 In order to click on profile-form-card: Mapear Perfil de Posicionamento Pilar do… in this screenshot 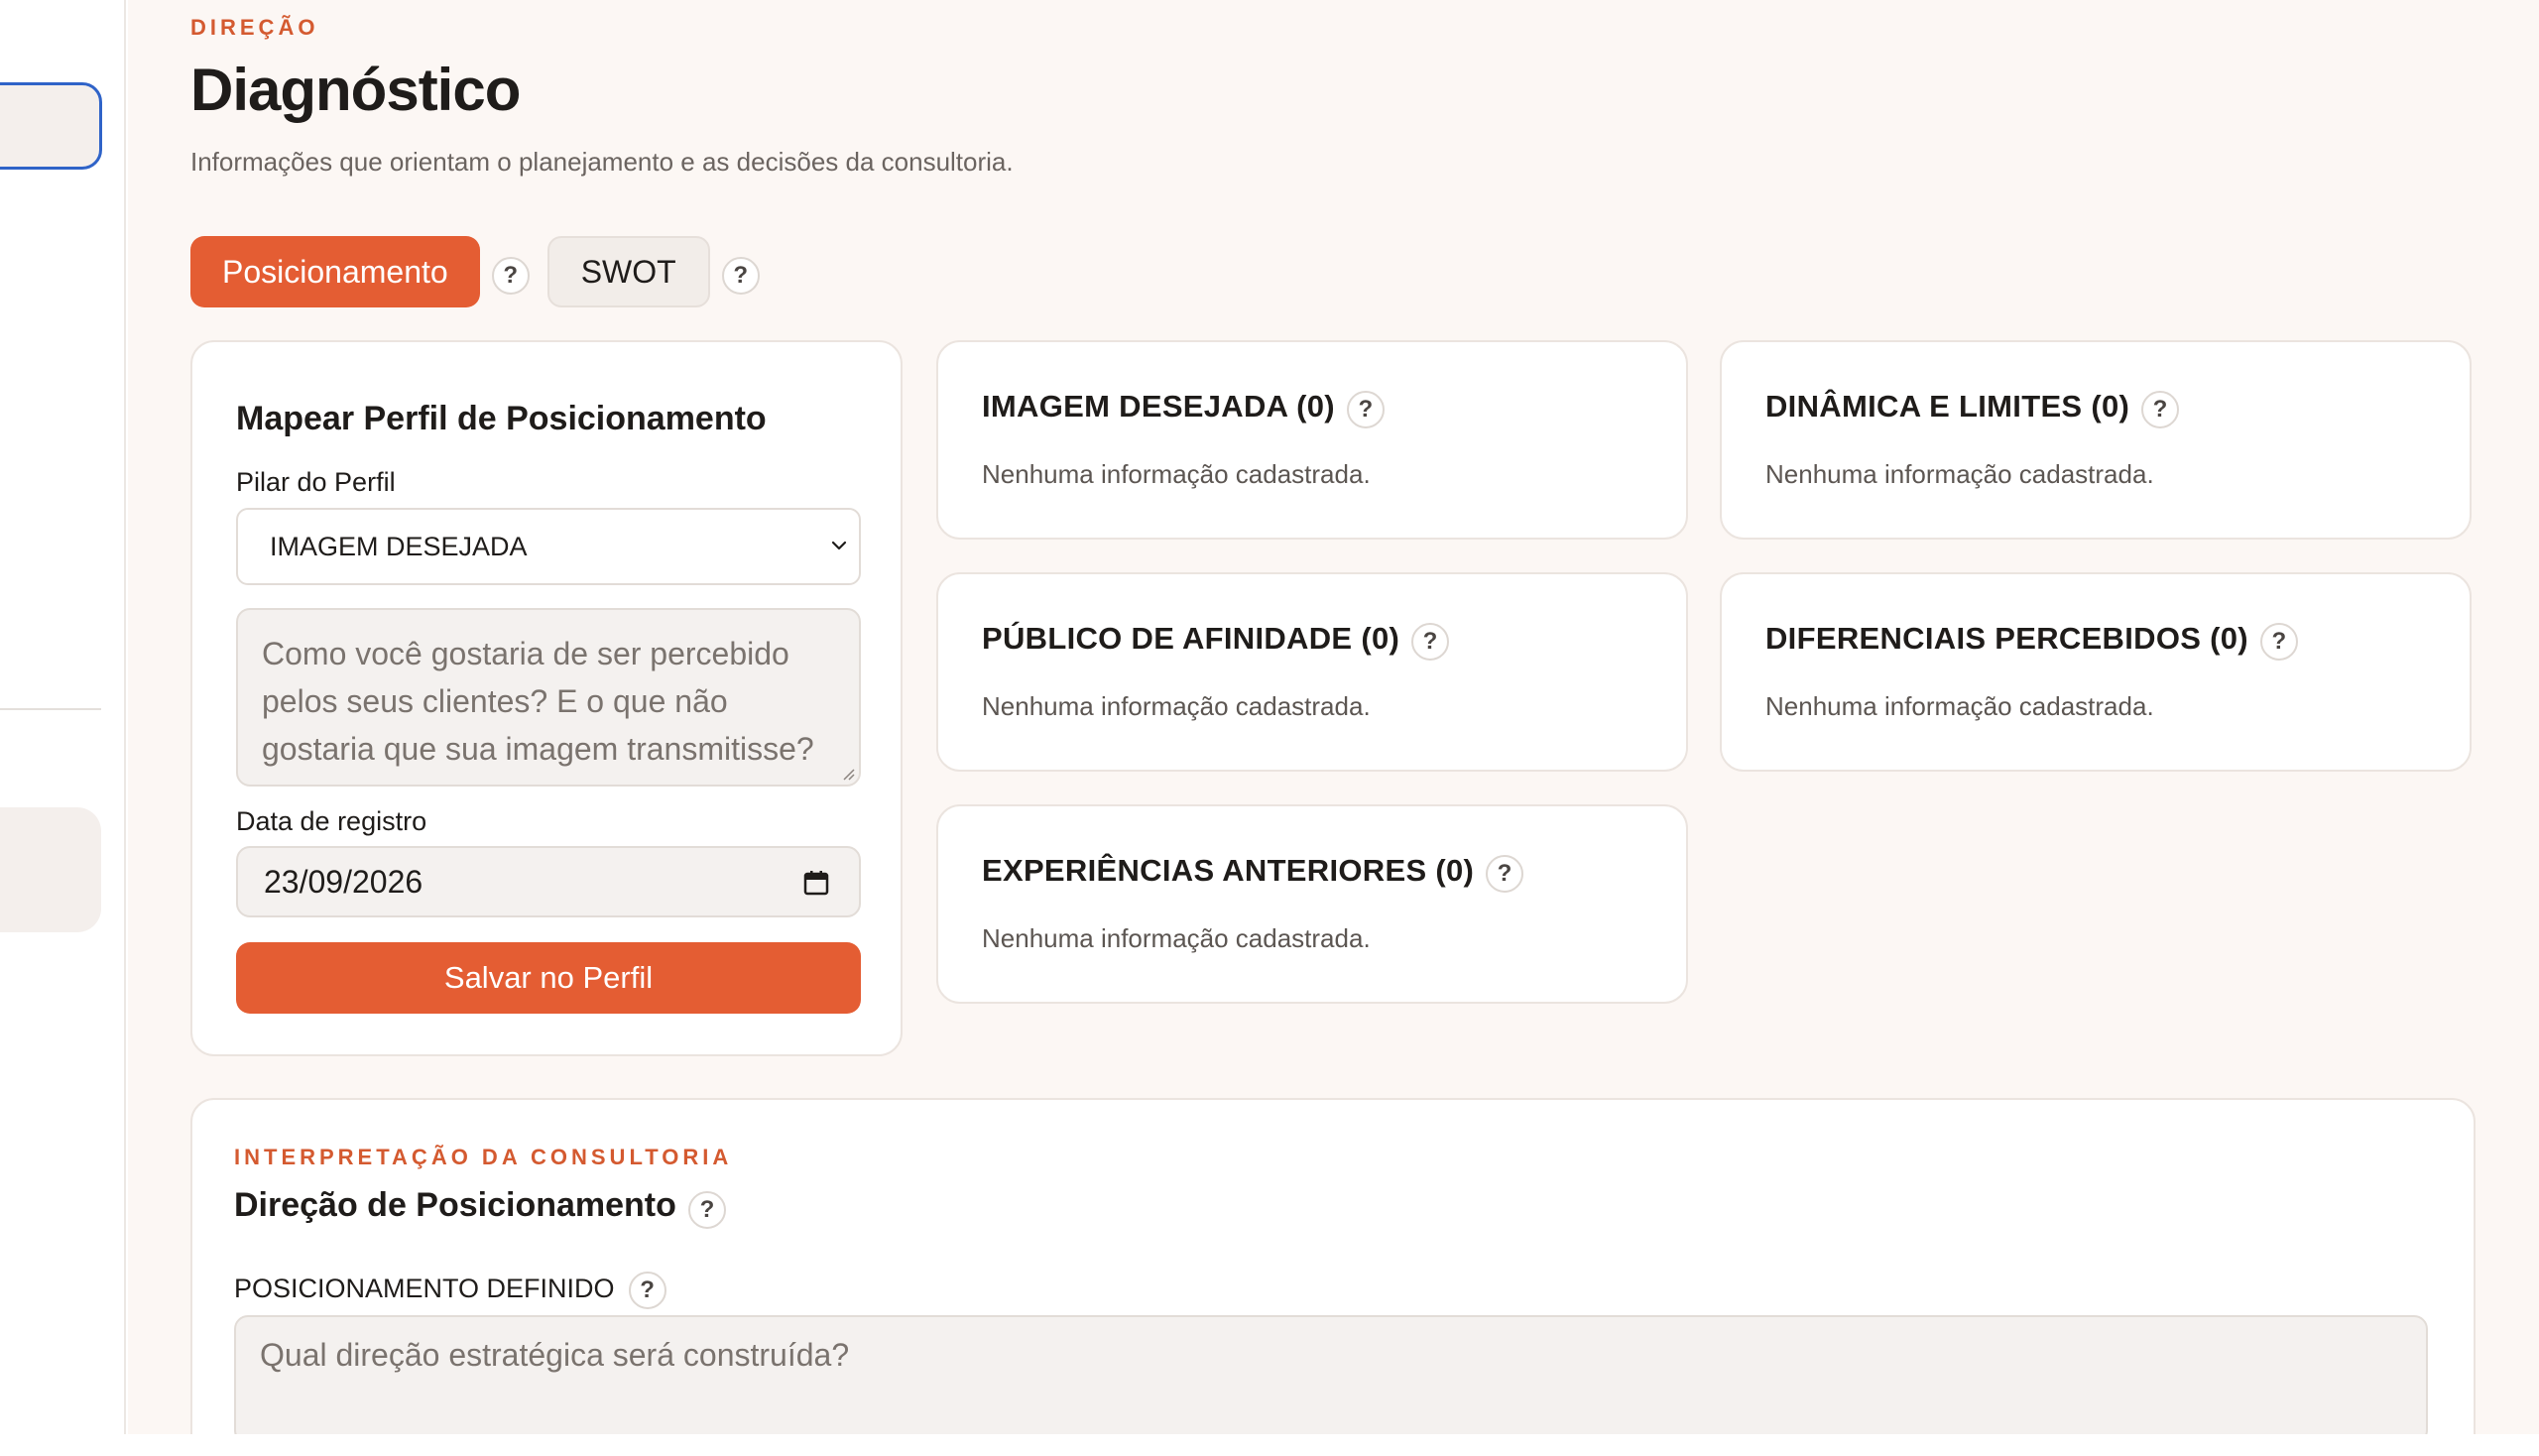, I will do `click(547, 698)`.